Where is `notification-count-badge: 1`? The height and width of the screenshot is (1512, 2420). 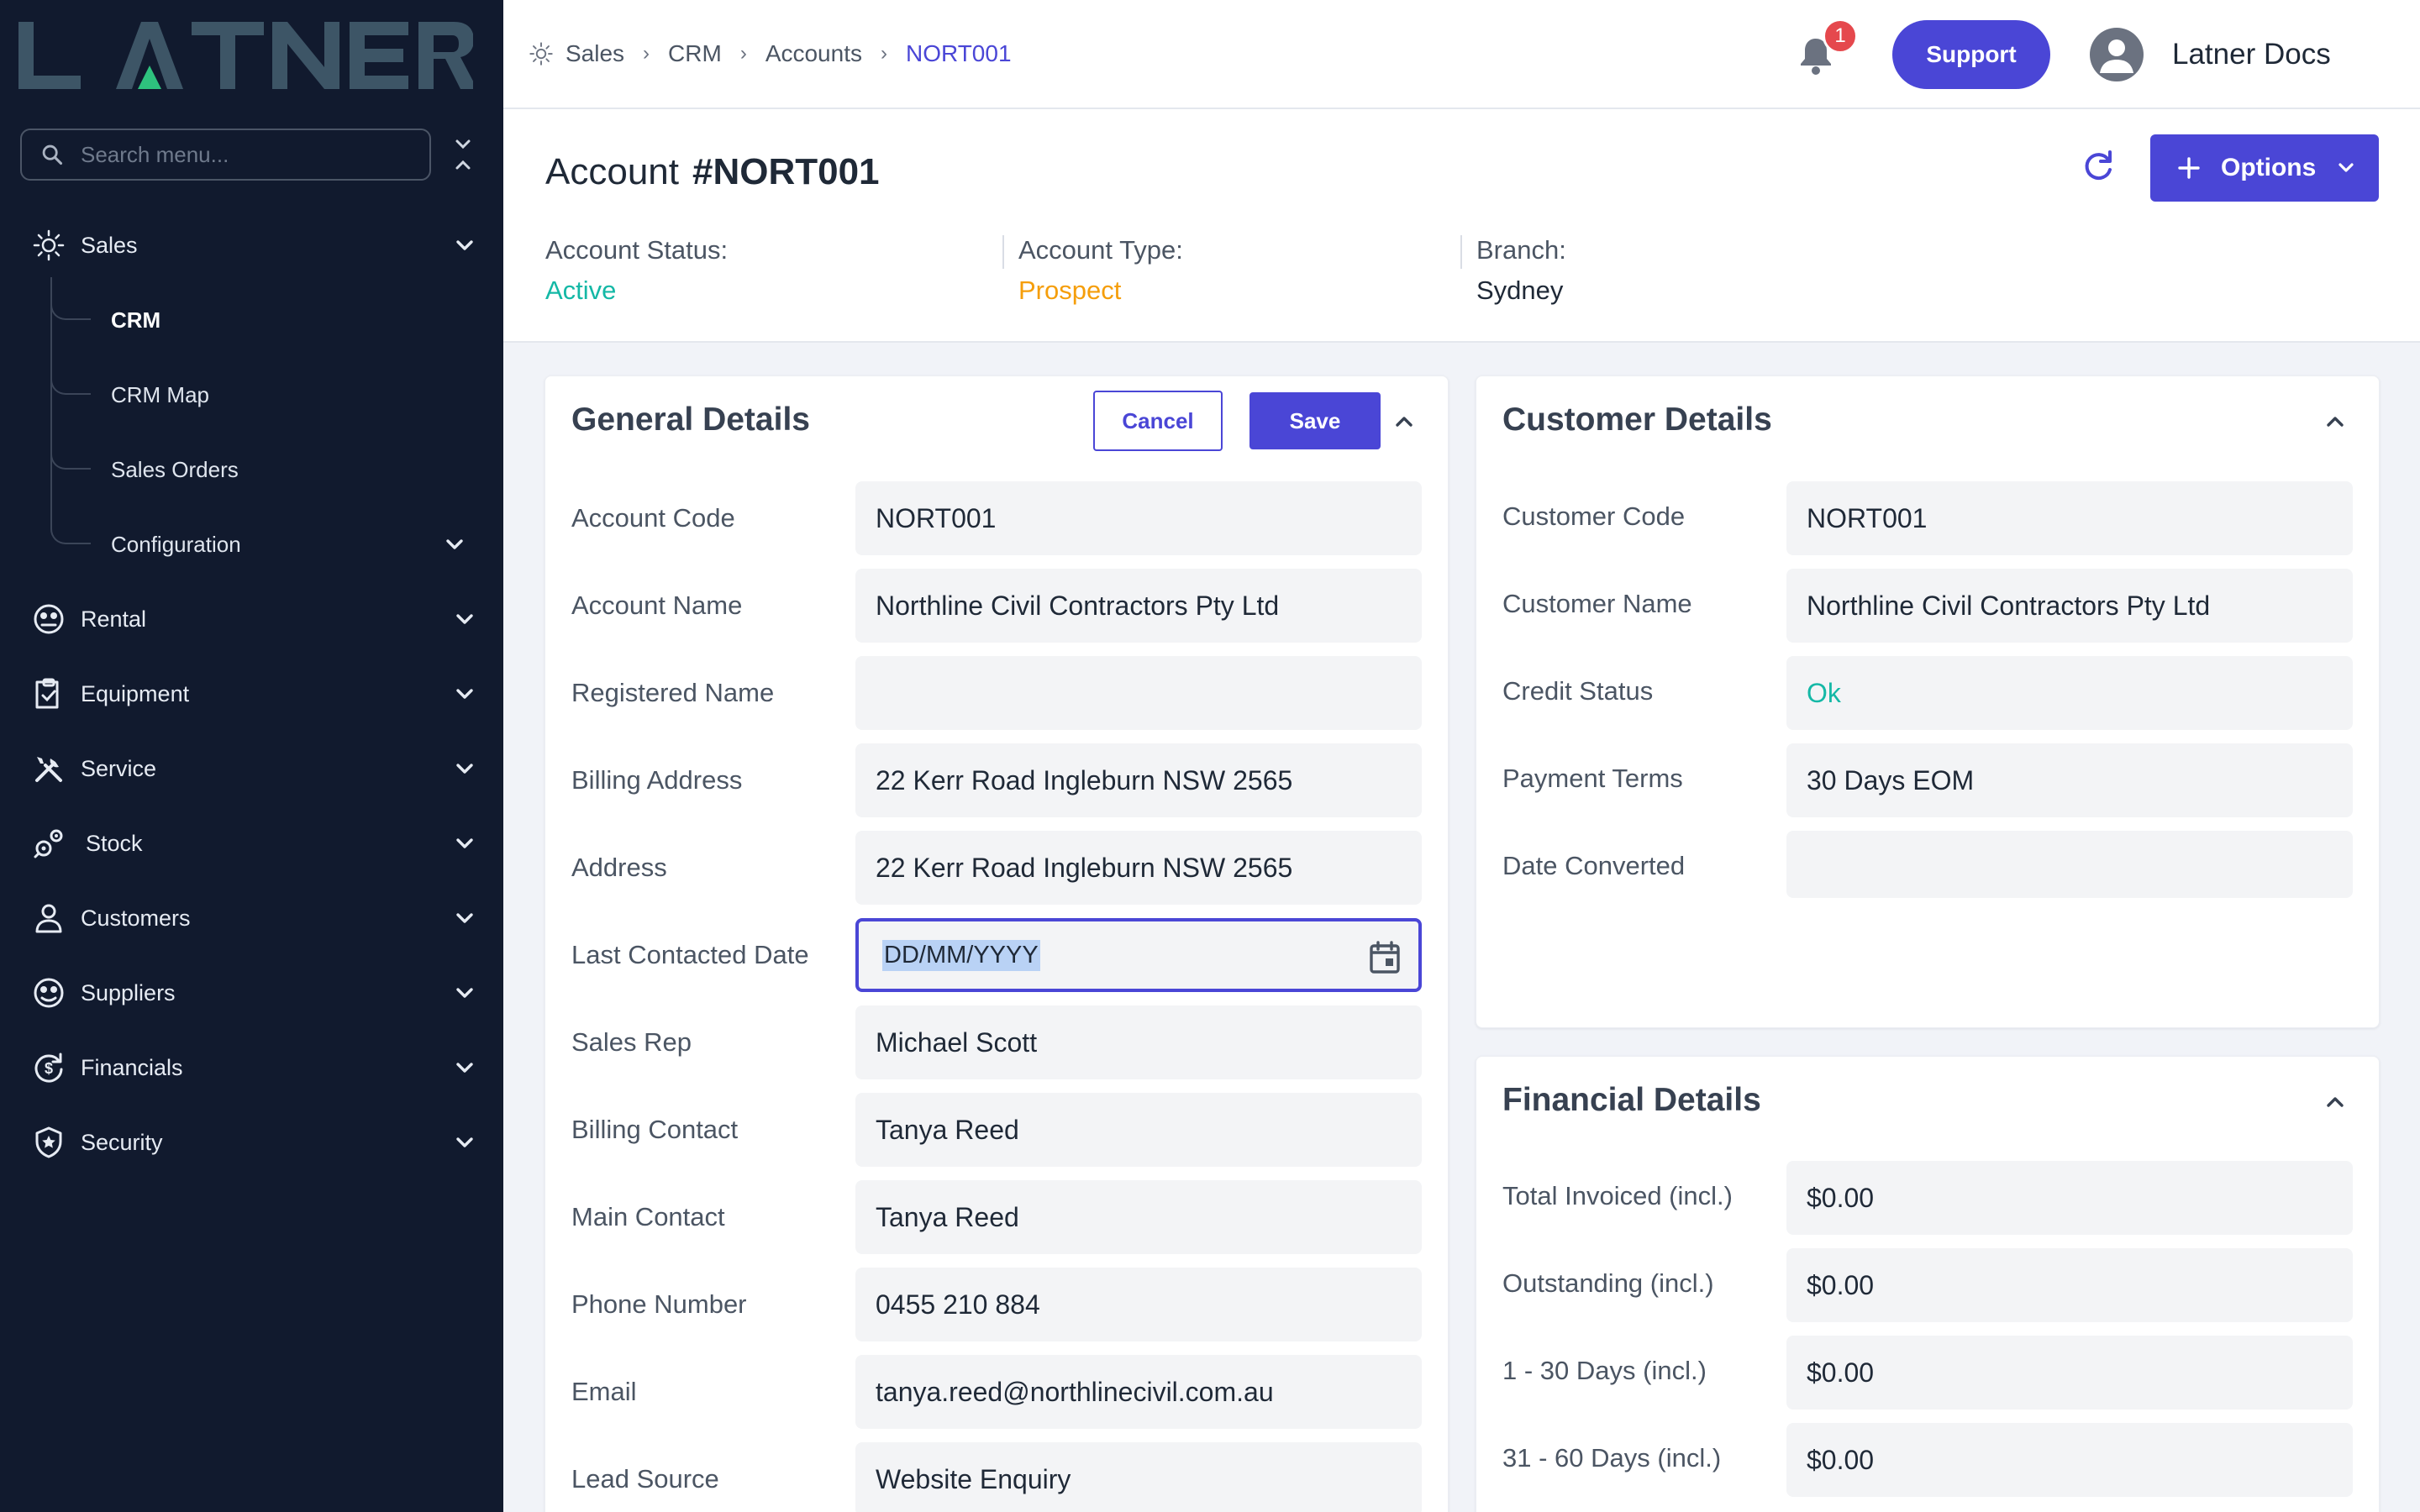
notification-count-badge: 1 is located at coordinates (1841, 36).